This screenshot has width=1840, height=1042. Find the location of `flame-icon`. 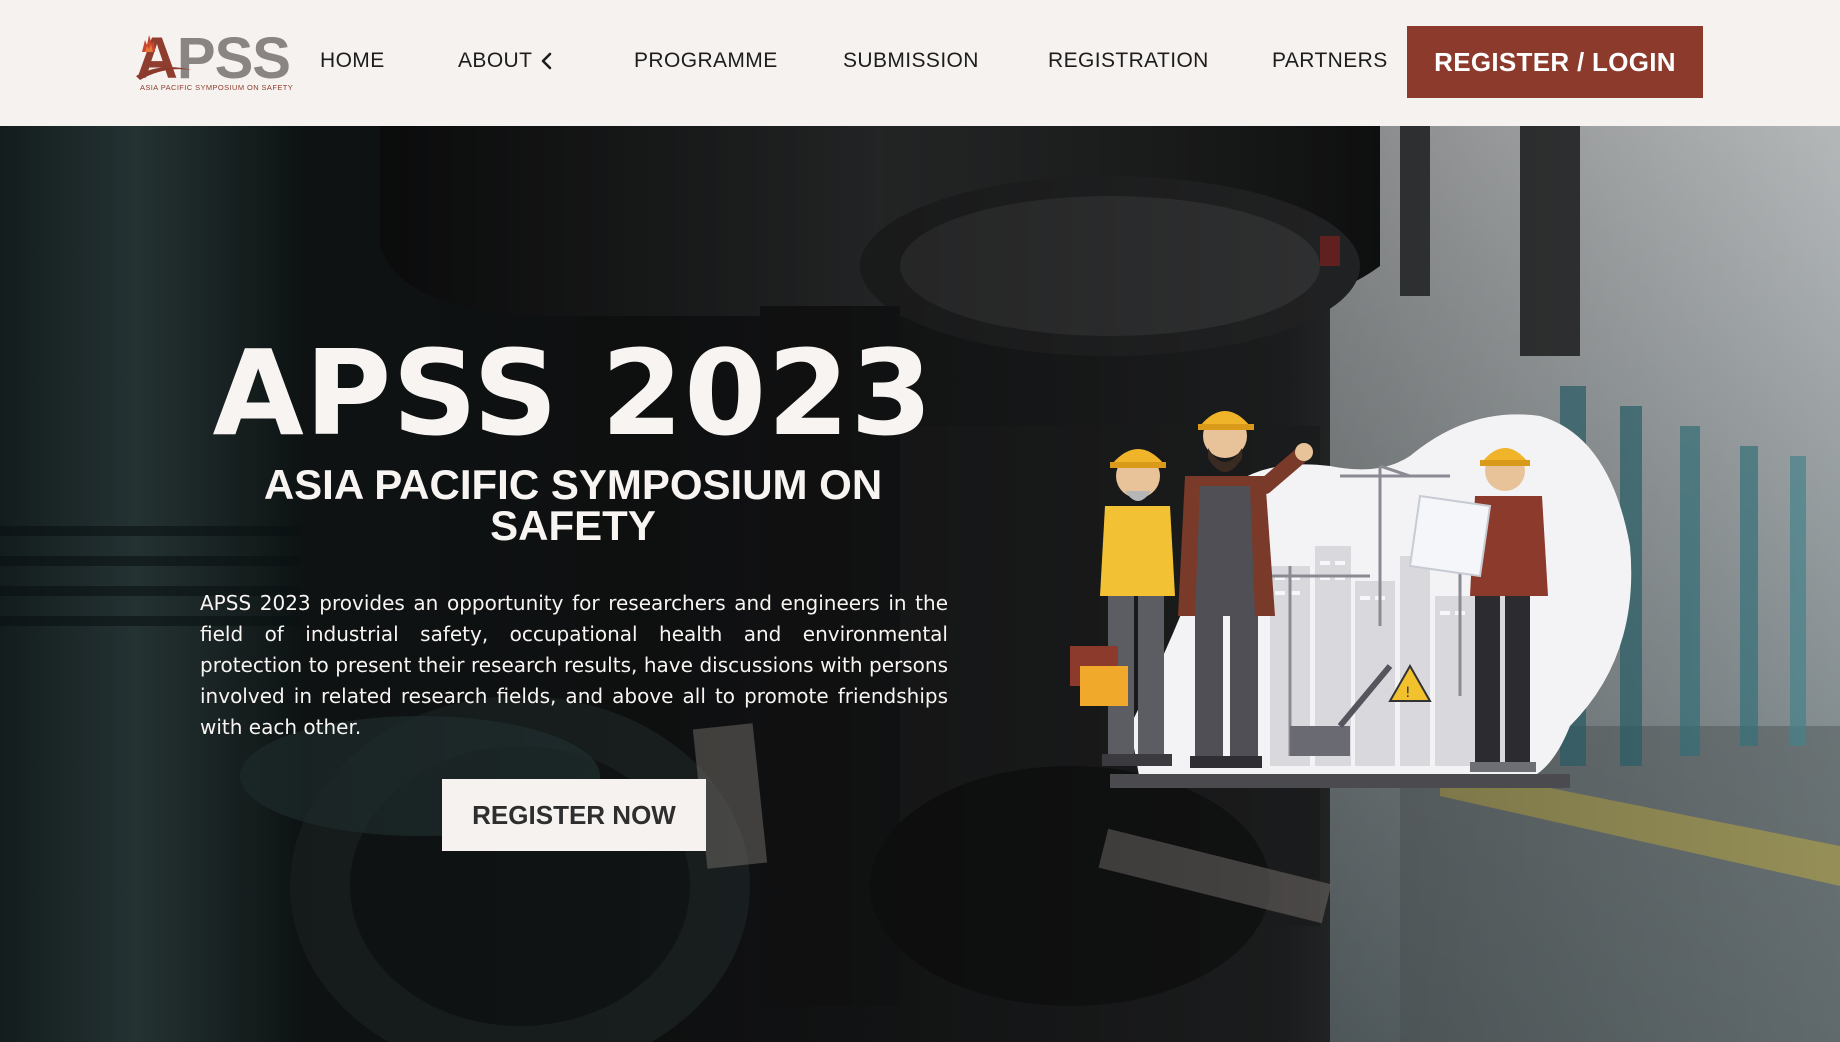

flame-icon is located at coordinates (148, 43).